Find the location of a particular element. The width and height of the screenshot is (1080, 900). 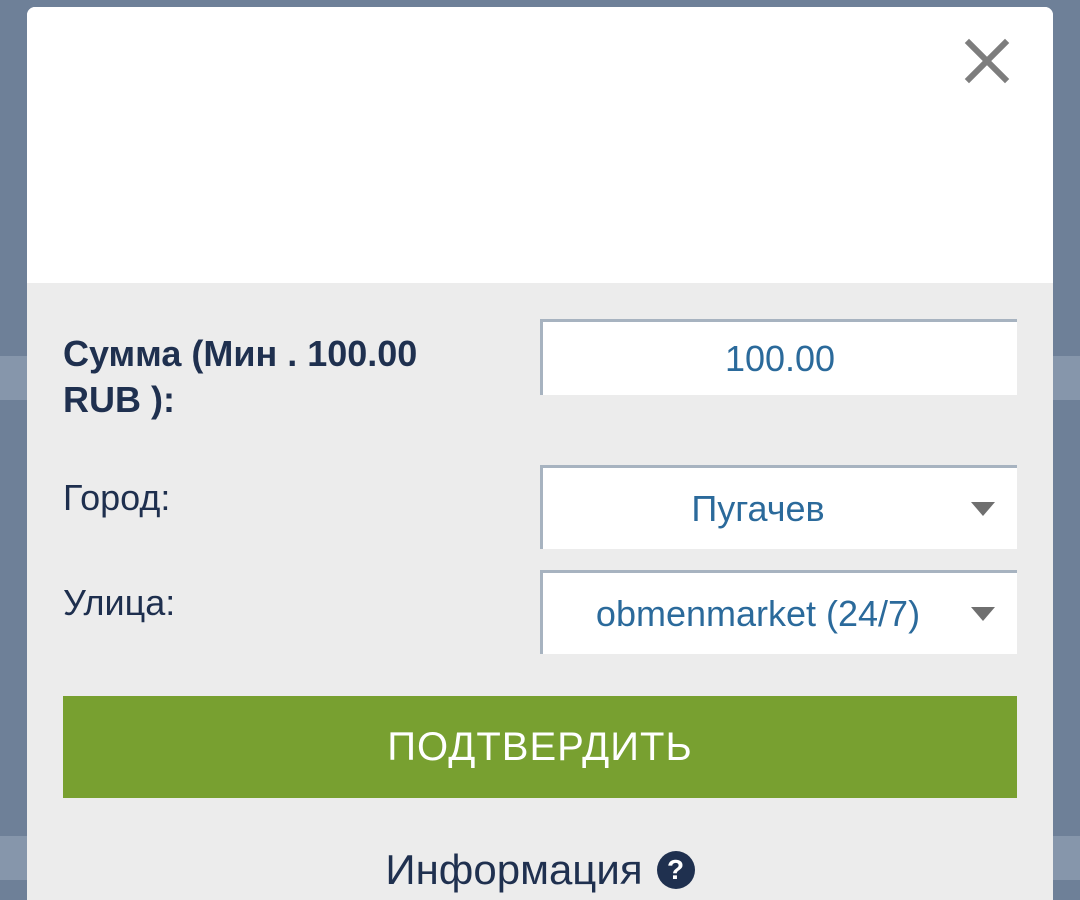

city-value: Пугачев is located at coordinates (758, 508).